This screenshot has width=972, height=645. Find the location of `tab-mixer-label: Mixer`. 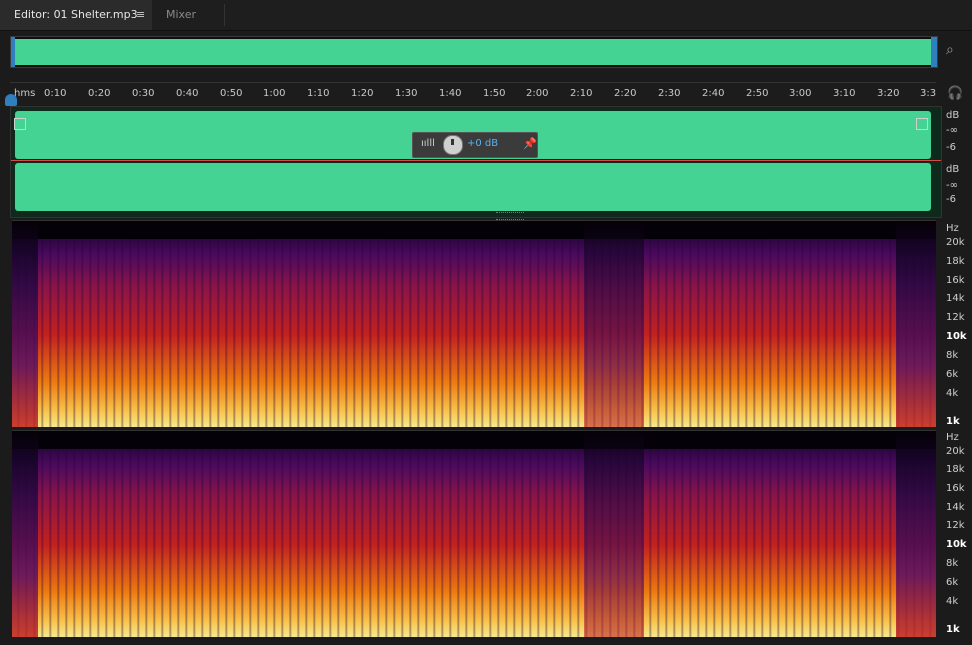

tab-mixer-label: Mixer is located at coordinates (181, 14).